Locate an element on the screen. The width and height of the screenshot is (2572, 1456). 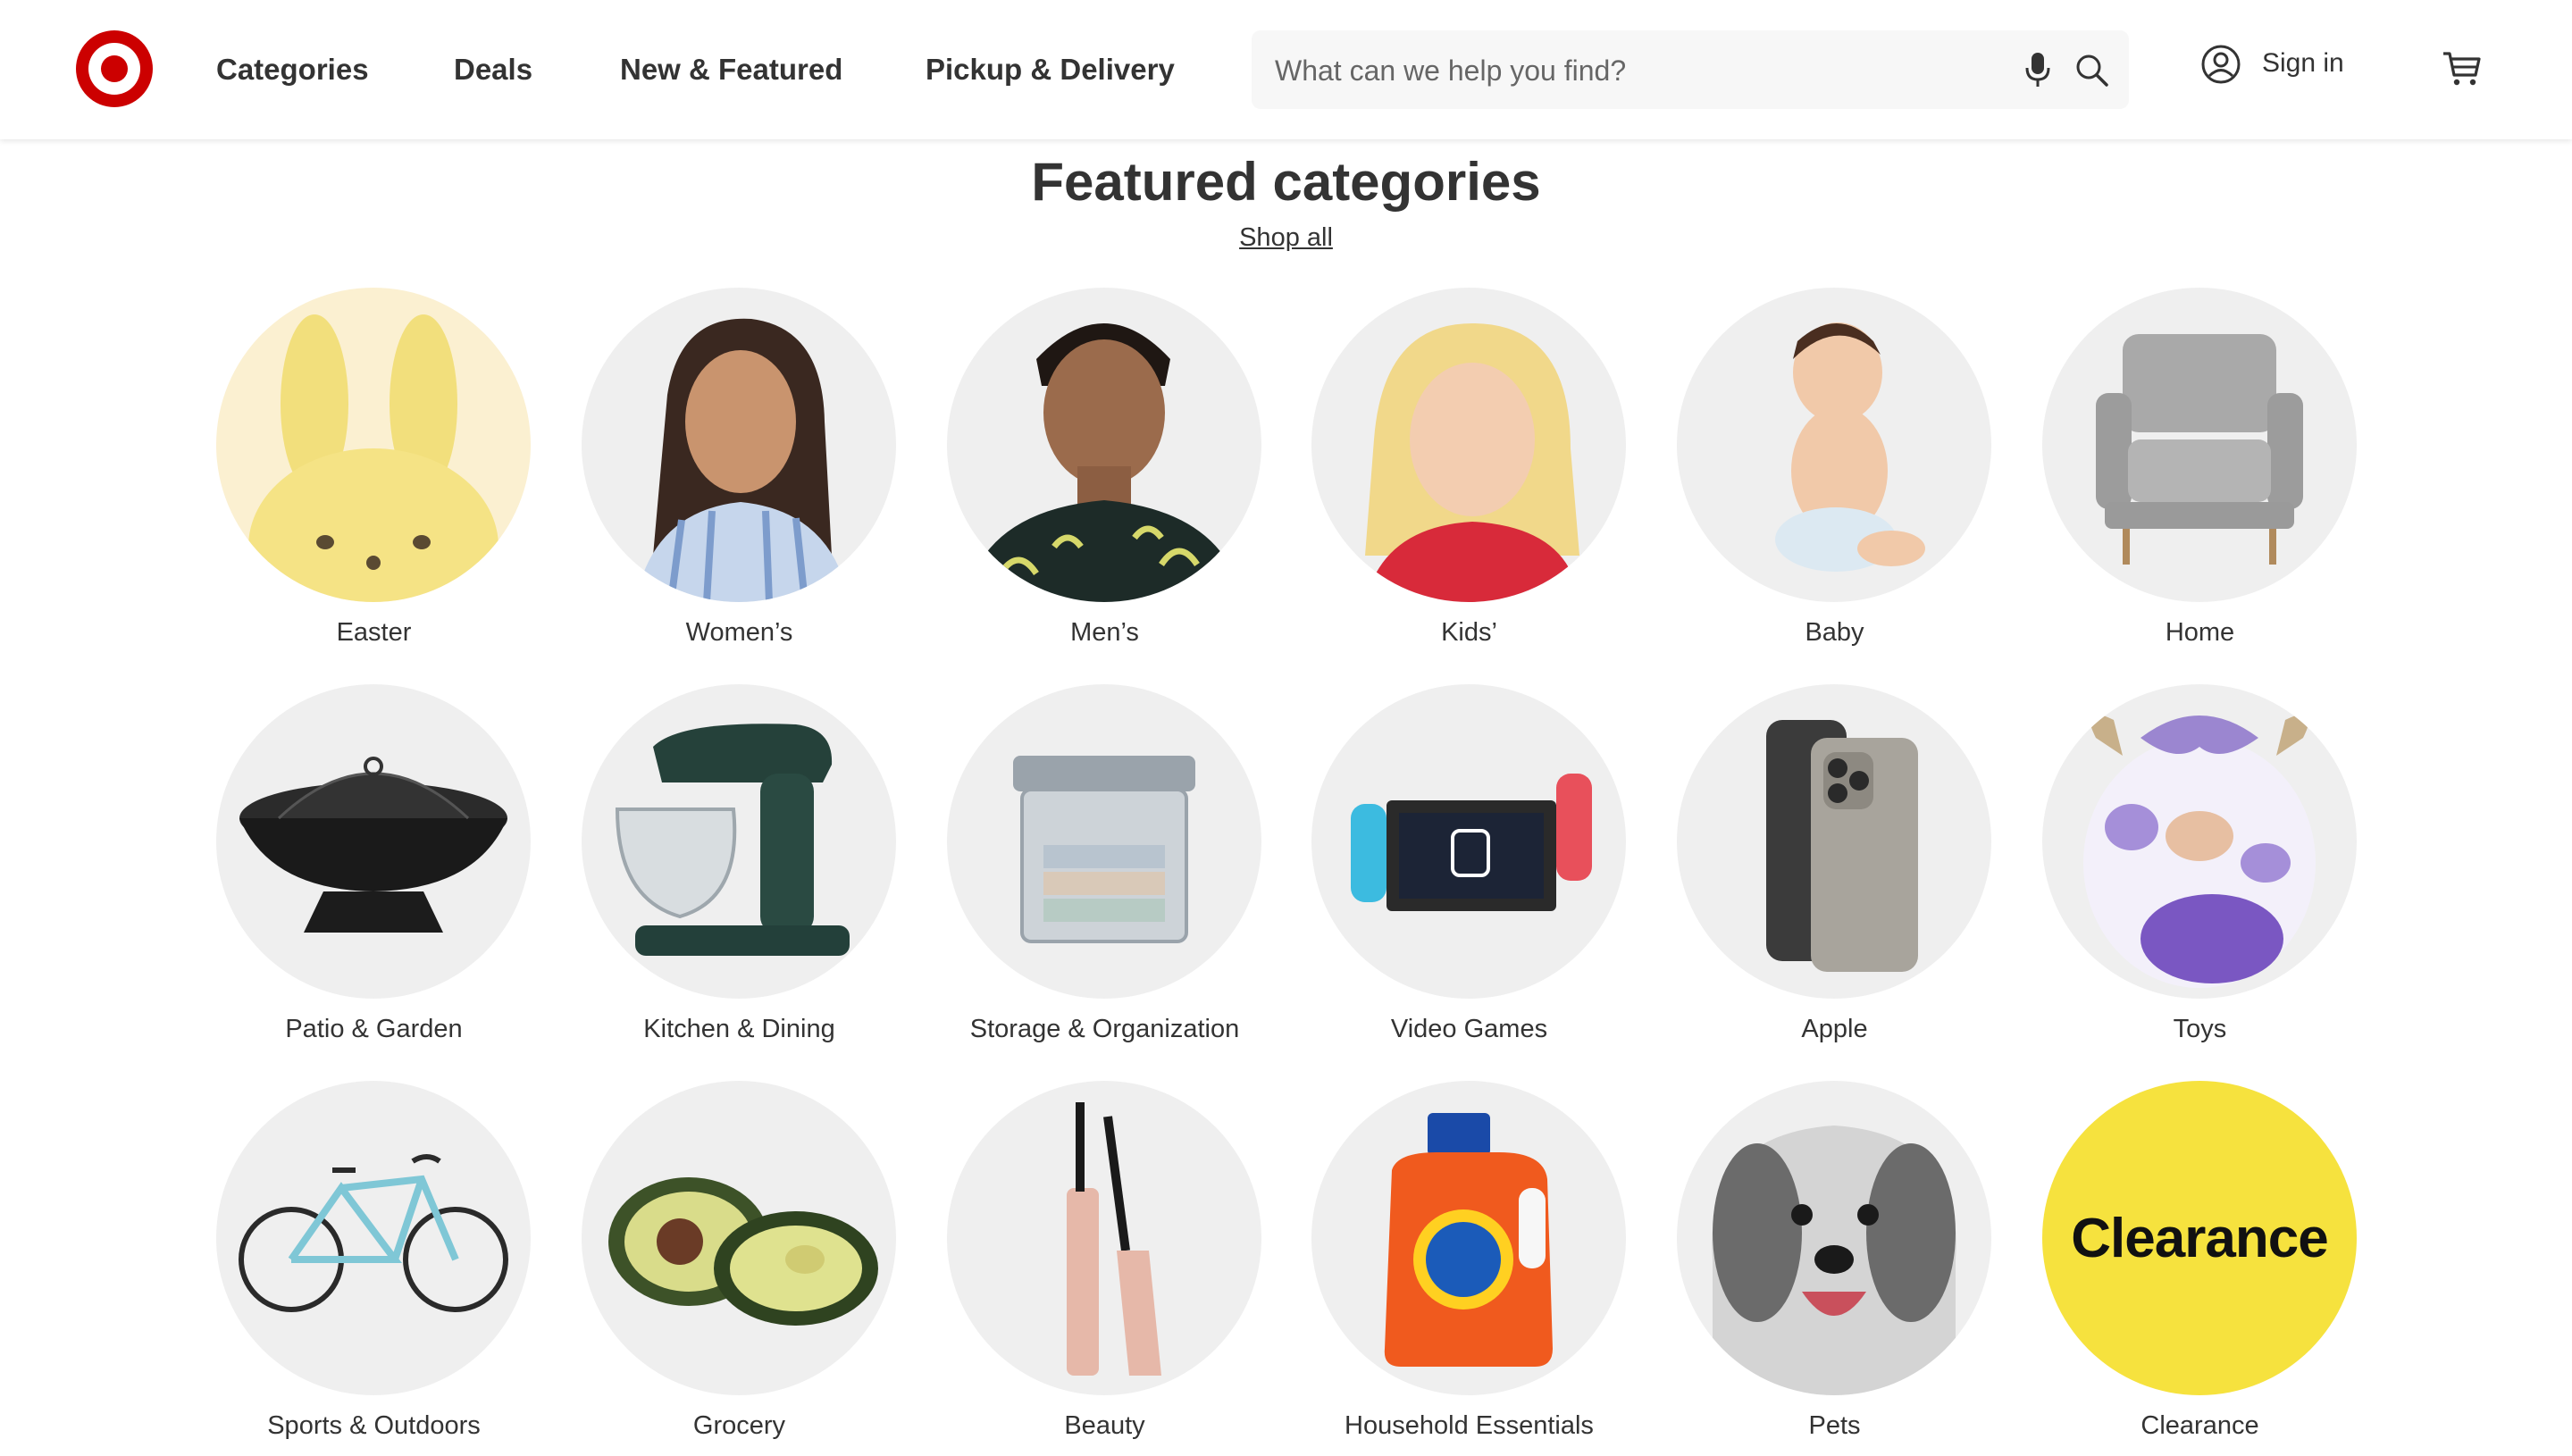
category-toys: Toys is located at coordinates (2200, 871).